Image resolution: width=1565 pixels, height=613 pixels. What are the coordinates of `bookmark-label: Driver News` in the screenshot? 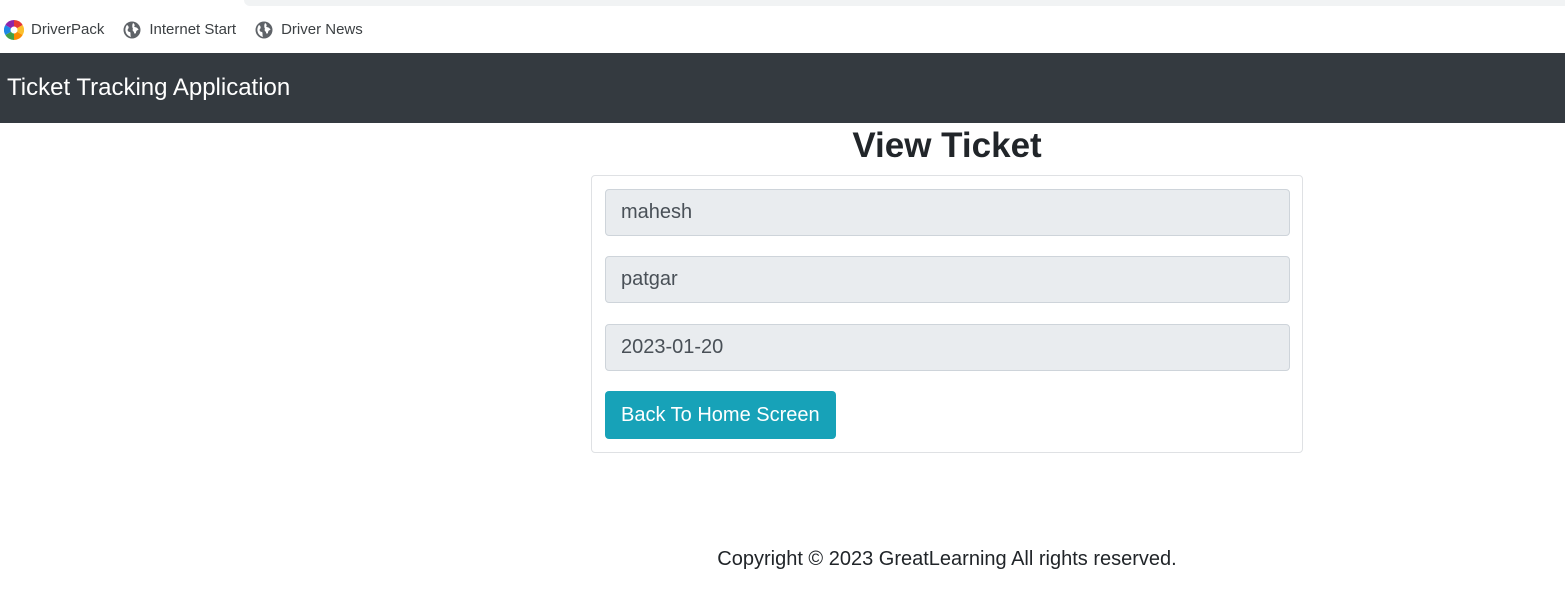 It's located at (322, 29).